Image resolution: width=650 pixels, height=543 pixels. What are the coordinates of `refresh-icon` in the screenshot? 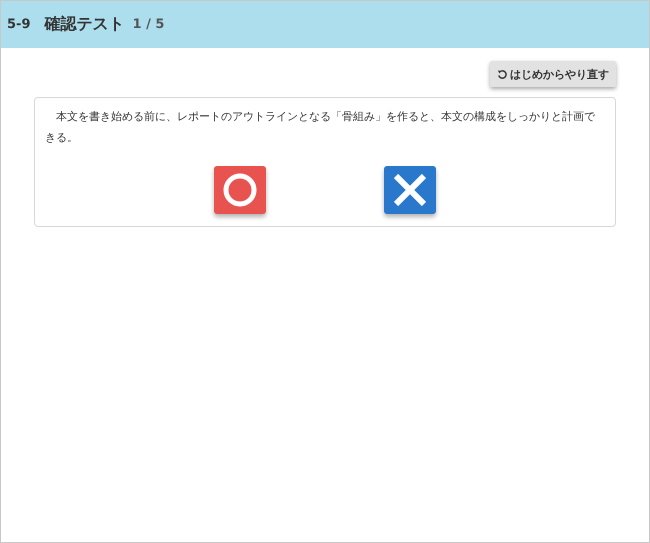 It's located at (502, 74).